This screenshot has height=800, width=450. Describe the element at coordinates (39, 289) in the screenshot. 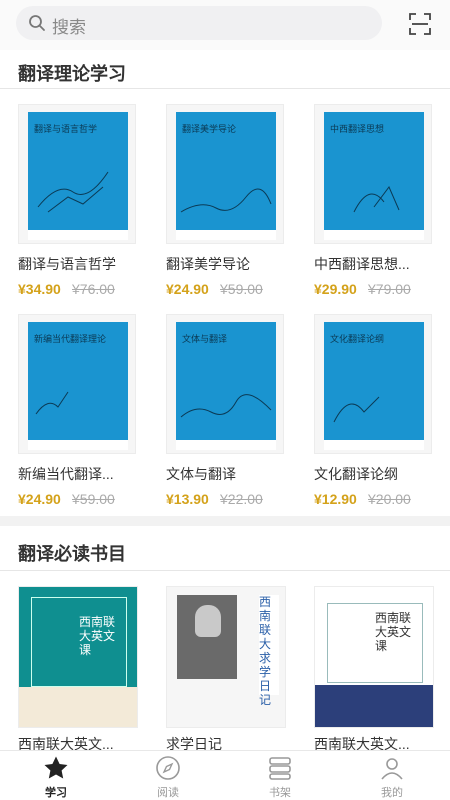

I see `book-price: ¥34.90` at that location.